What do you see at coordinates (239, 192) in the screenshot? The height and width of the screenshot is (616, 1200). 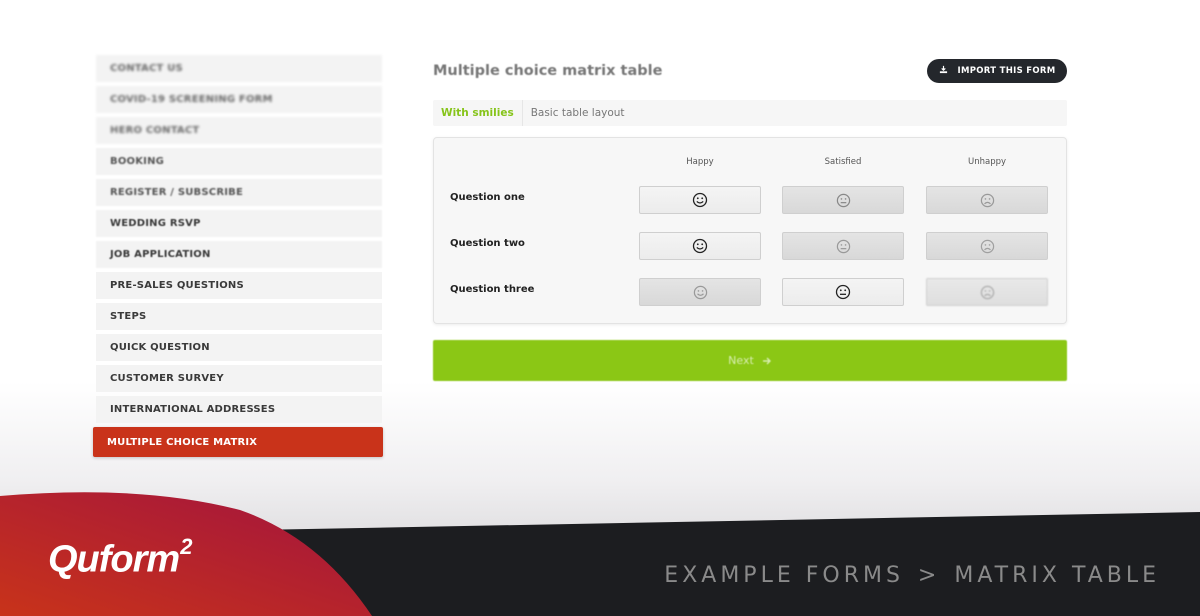 I see `sidebar-item-register-subscribe: REGISTER / SUBSCRIBE` at bounding box center [239, 192].